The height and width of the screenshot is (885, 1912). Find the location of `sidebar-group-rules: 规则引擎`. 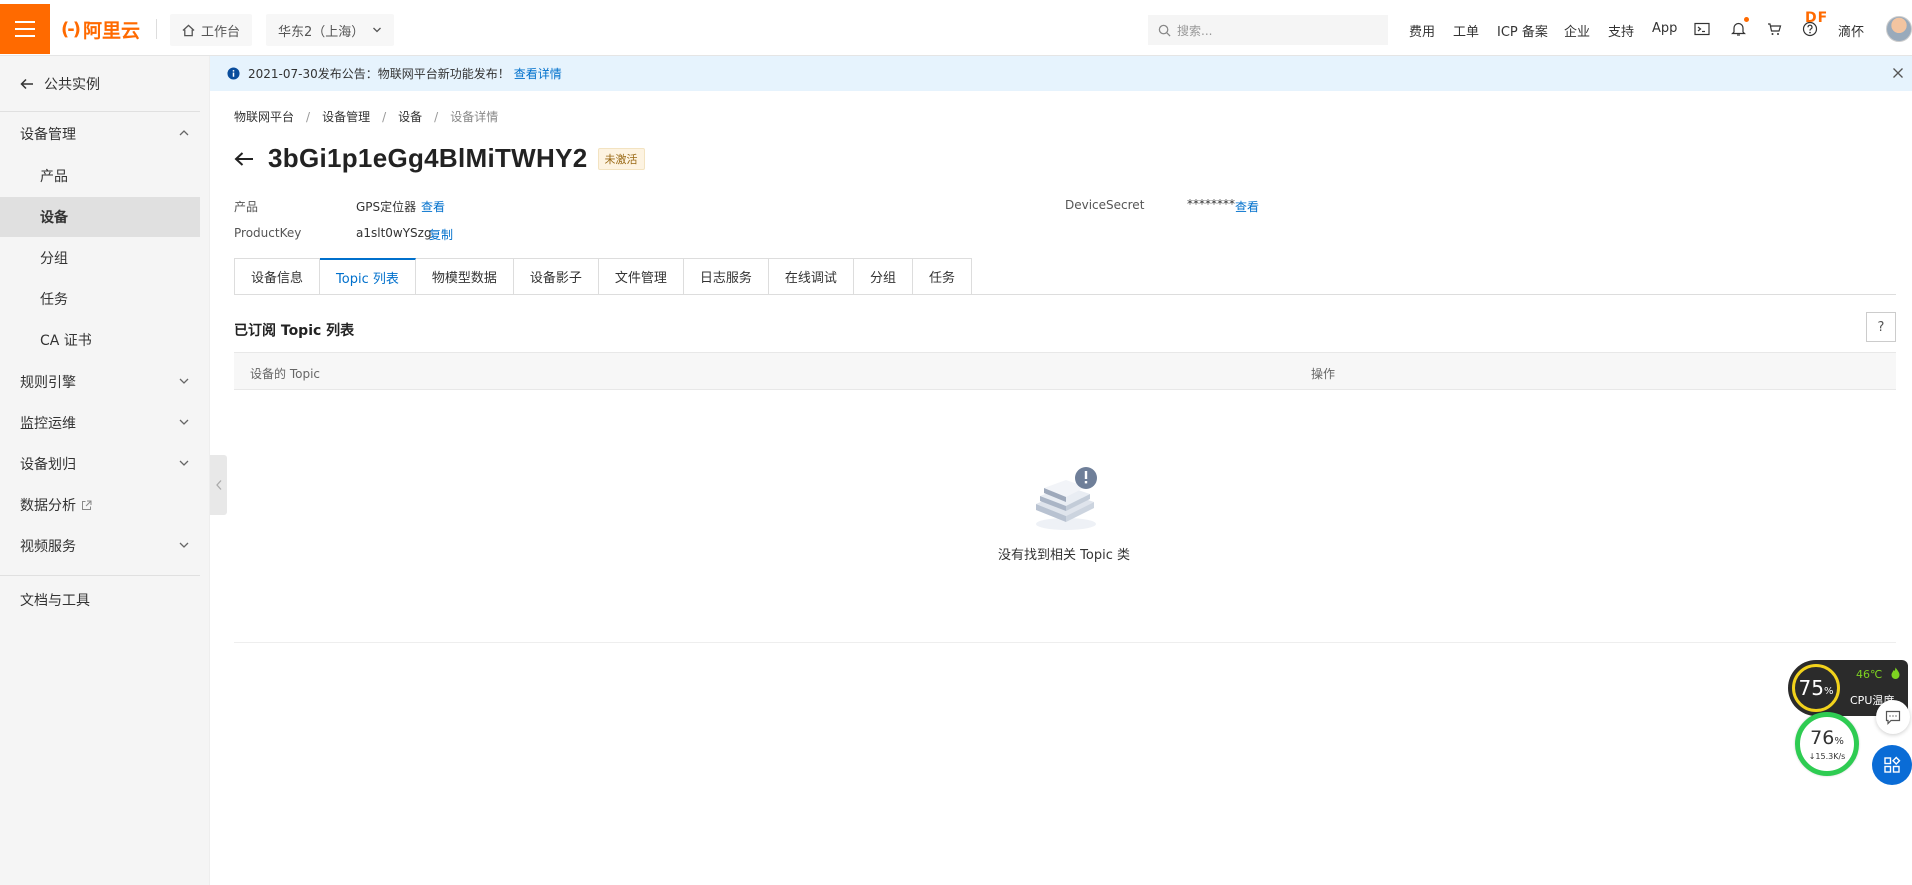

sidebar-group-rules: 规则引擎 is located at coordinates (100, 382).